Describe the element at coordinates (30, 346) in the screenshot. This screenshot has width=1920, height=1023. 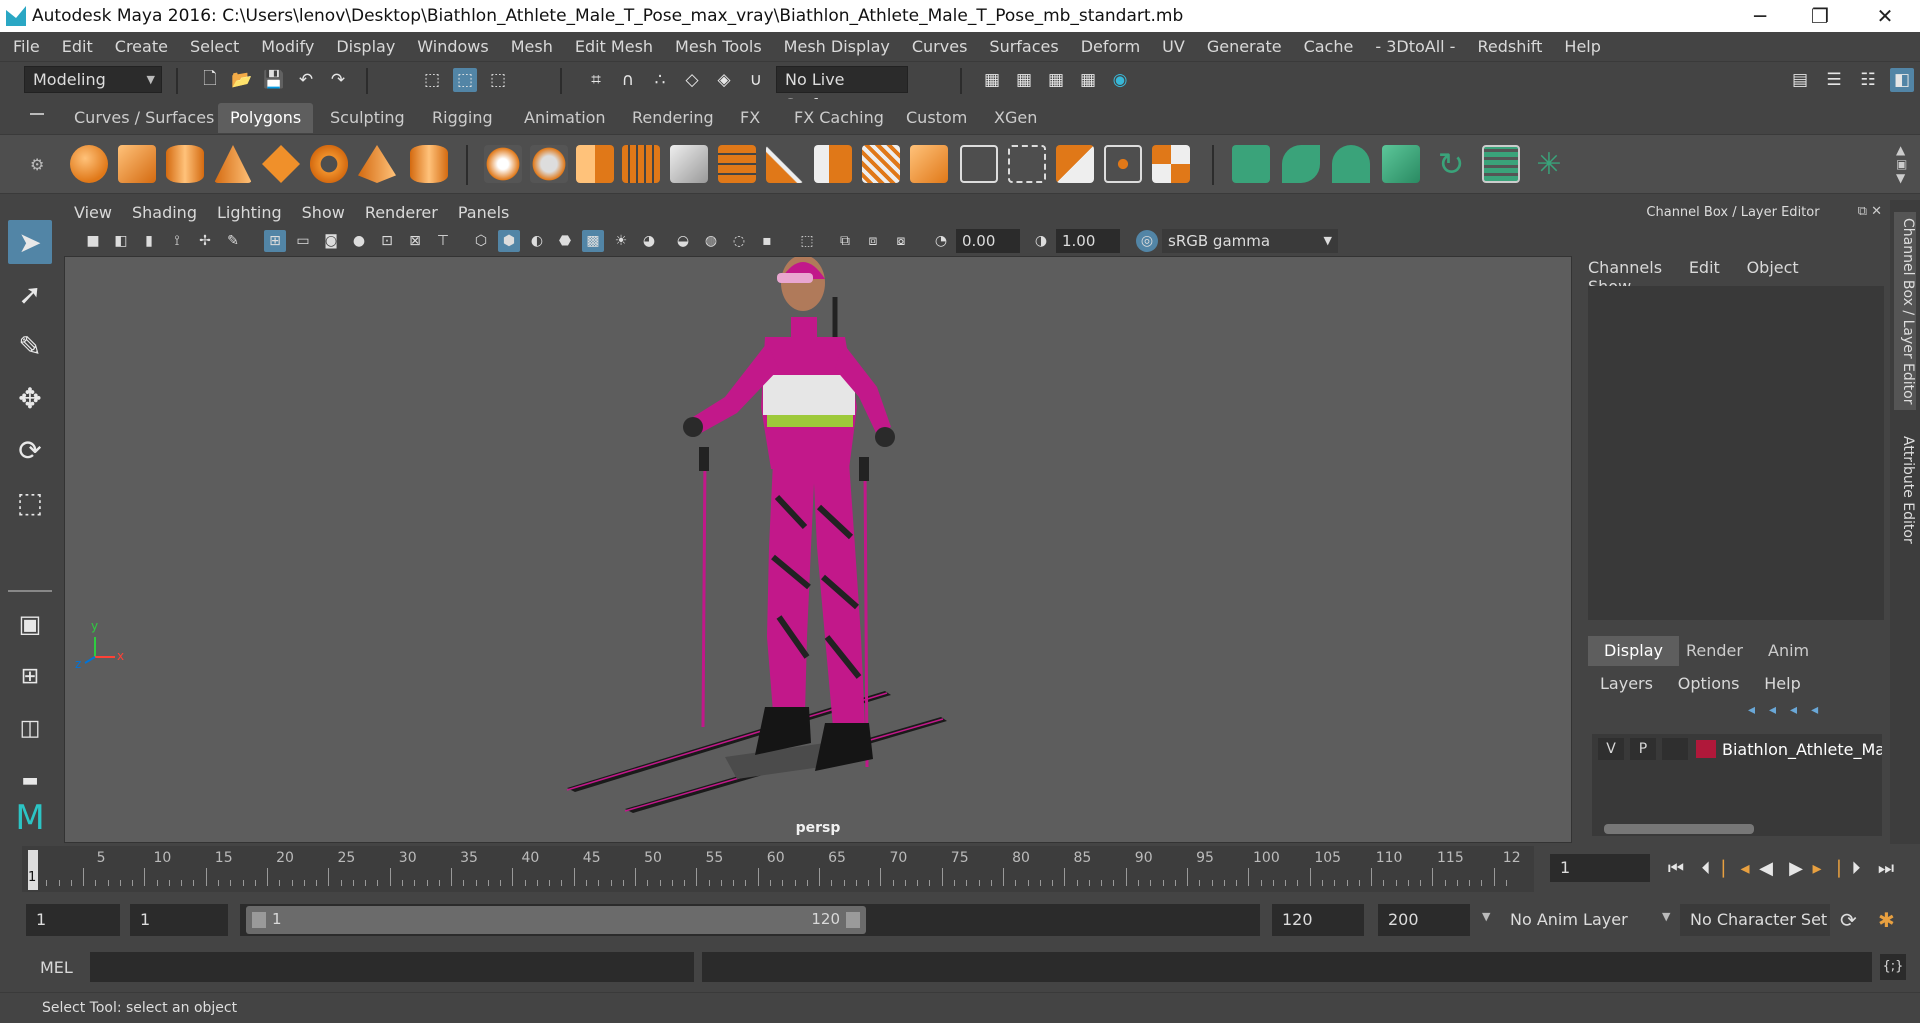
I see `paint-select-tool-icon: ✎` at that location.